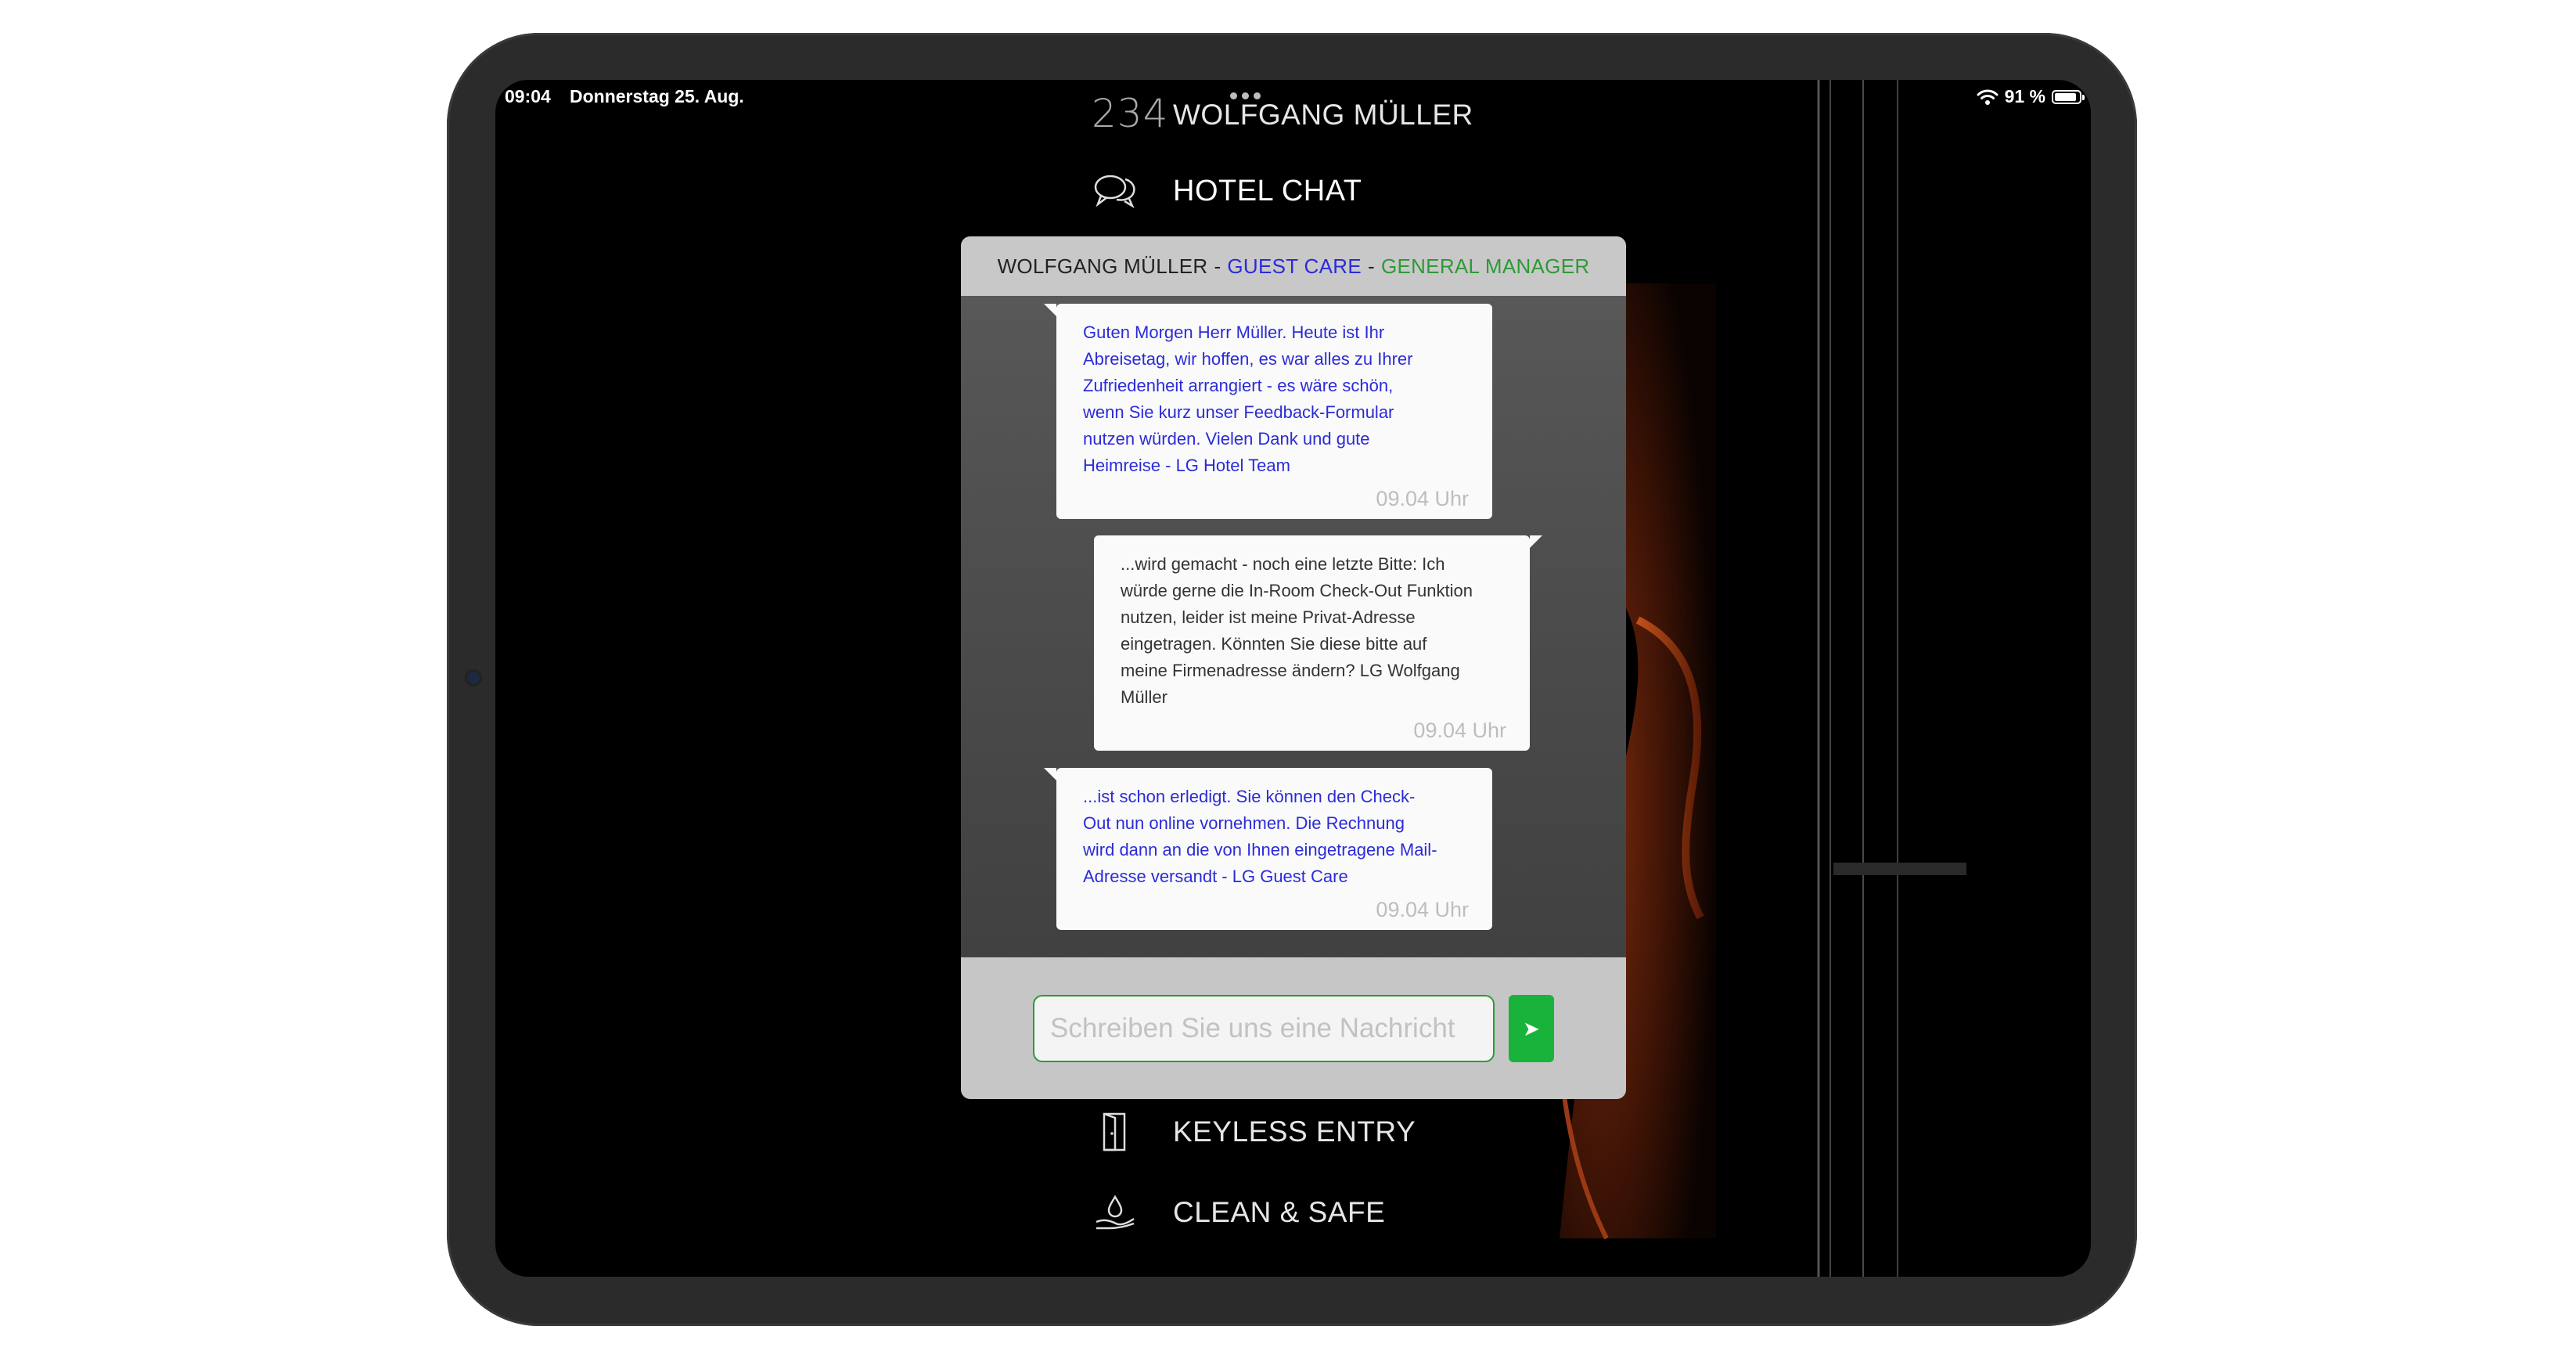  I want to click on send-arrow-icon: ➤, so click(1532, 1028).